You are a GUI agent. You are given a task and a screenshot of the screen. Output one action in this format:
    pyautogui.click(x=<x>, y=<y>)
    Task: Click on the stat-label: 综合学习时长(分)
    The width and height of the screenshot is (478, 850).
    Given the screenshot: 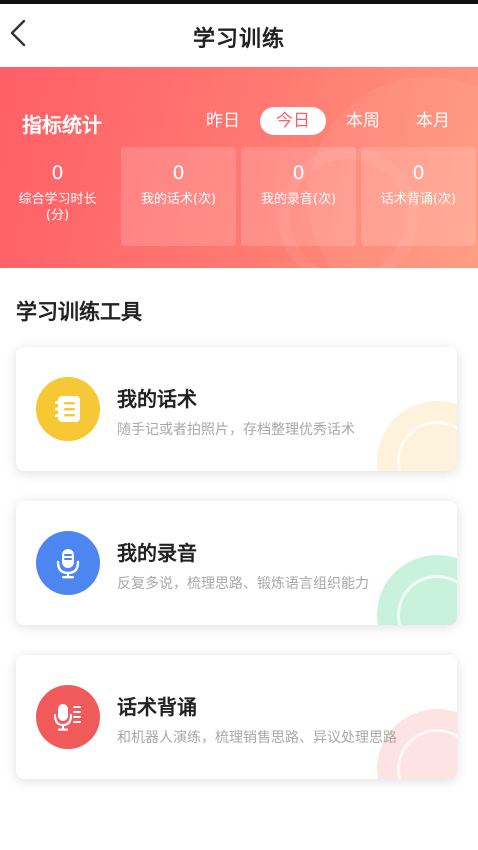 What is the action you would take?
    pyautogui.click(x=57, y=207)
    